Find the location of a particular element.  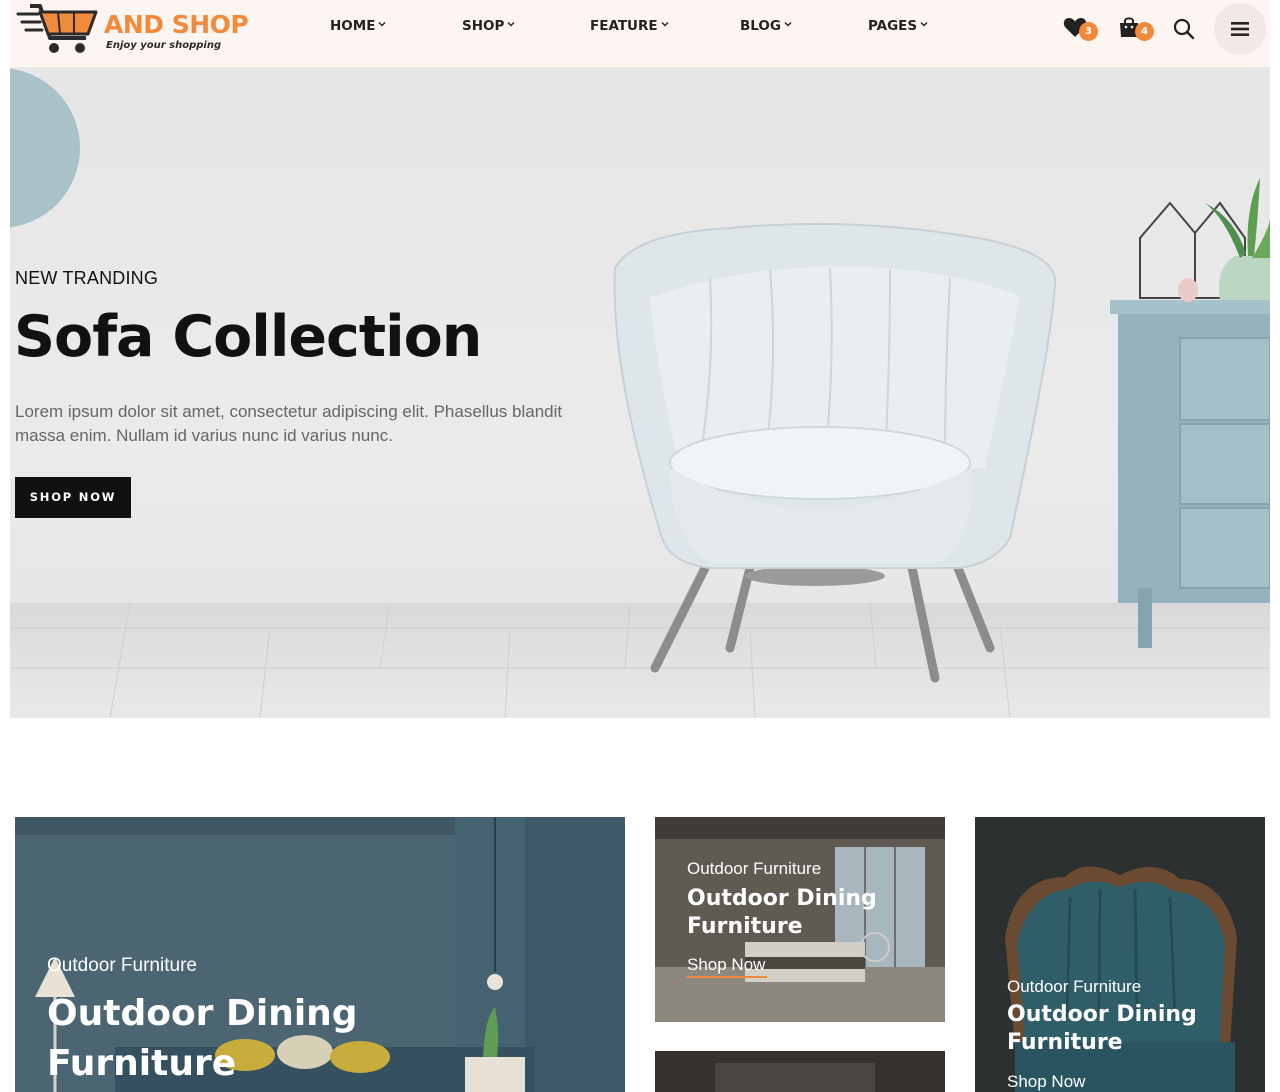

nav-item-pages: PAGES is located at coordinates (898, 26).